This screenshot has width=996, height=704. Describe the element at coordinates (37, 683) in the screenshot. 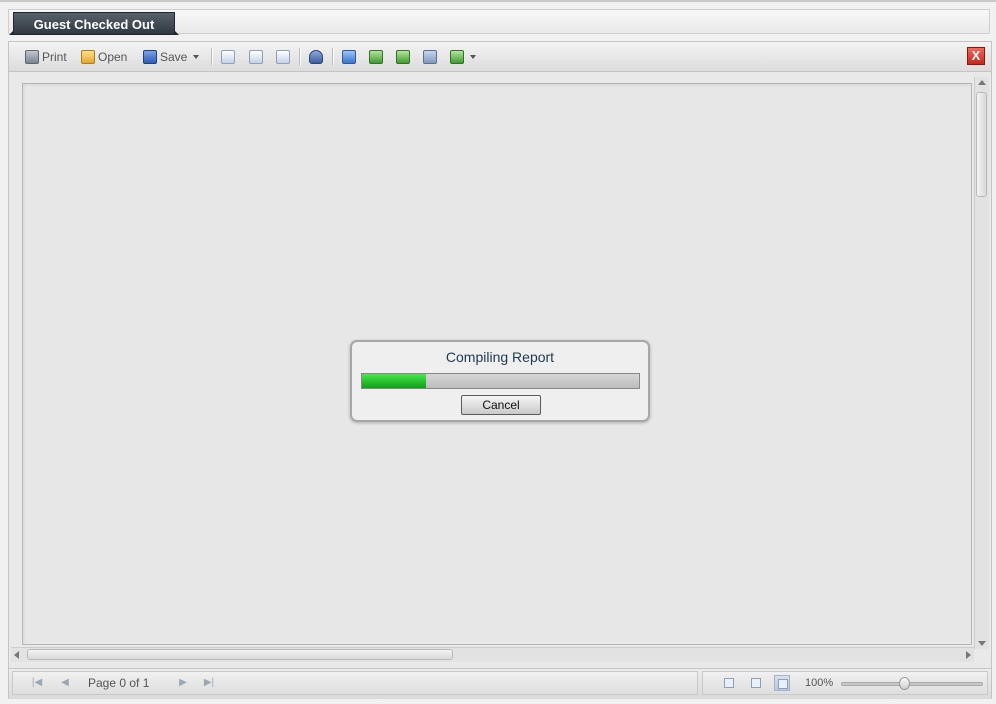

I see `first-page-icon: |◀` at that location.